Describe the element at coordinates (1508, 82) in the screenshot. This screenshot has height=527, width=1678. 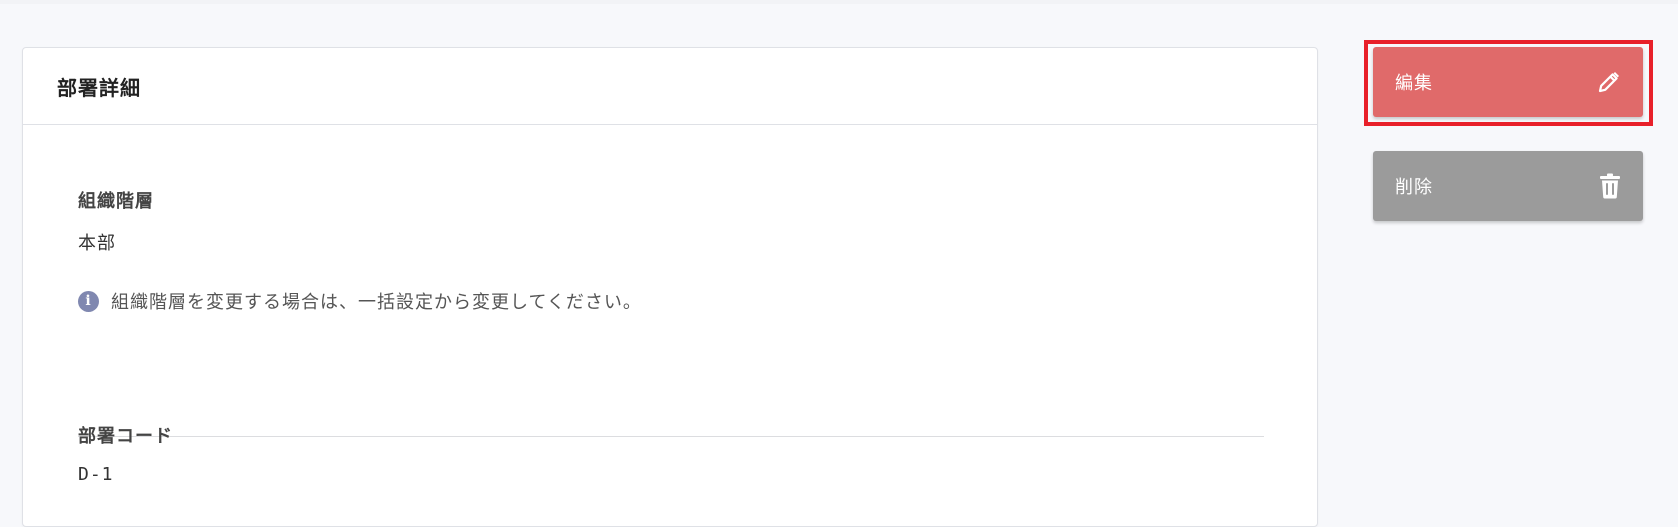
I see `edit-button: 編集` at that location.